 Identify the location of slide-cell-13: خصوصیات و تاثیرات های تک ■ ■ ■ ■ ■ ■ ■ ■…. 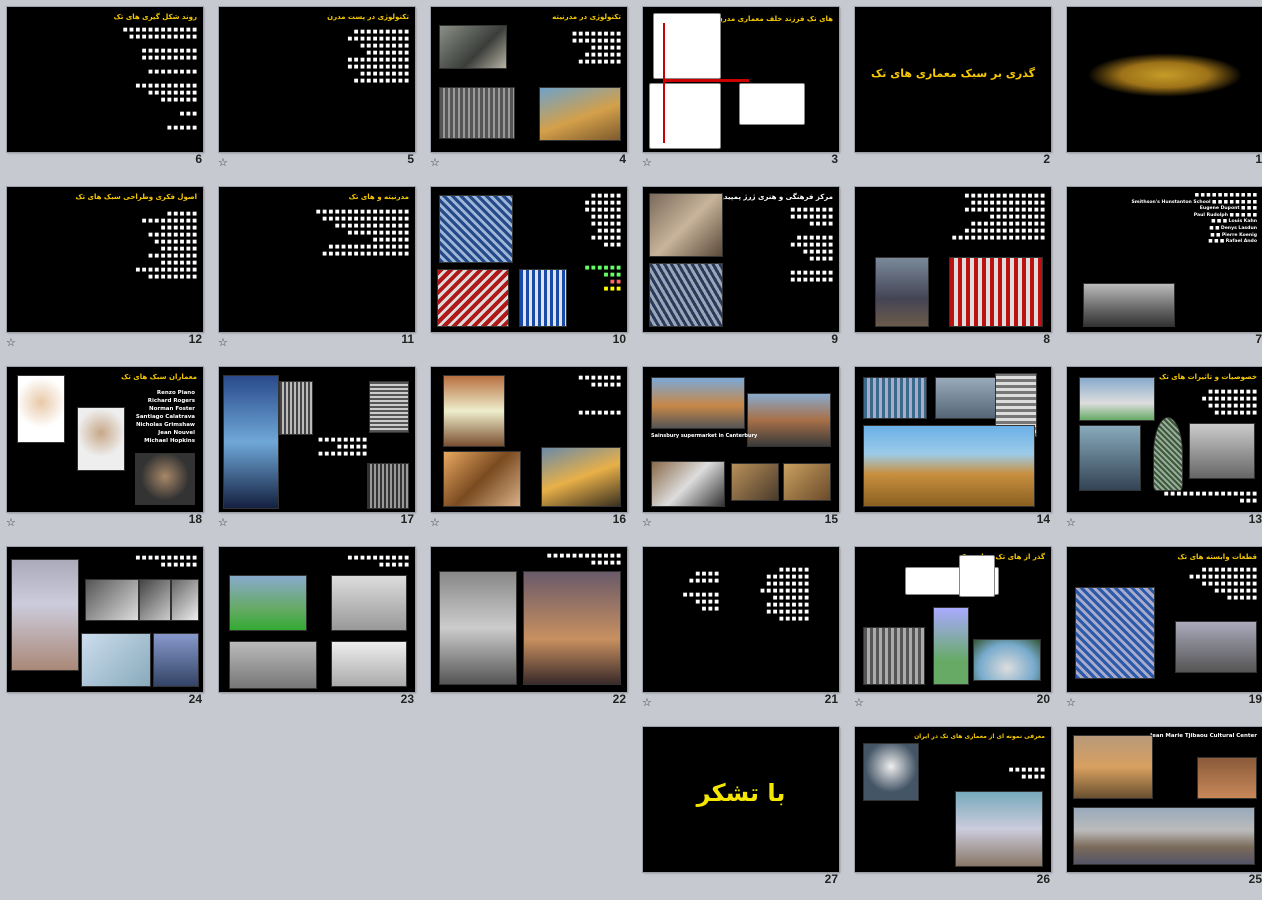
(1161, 450).